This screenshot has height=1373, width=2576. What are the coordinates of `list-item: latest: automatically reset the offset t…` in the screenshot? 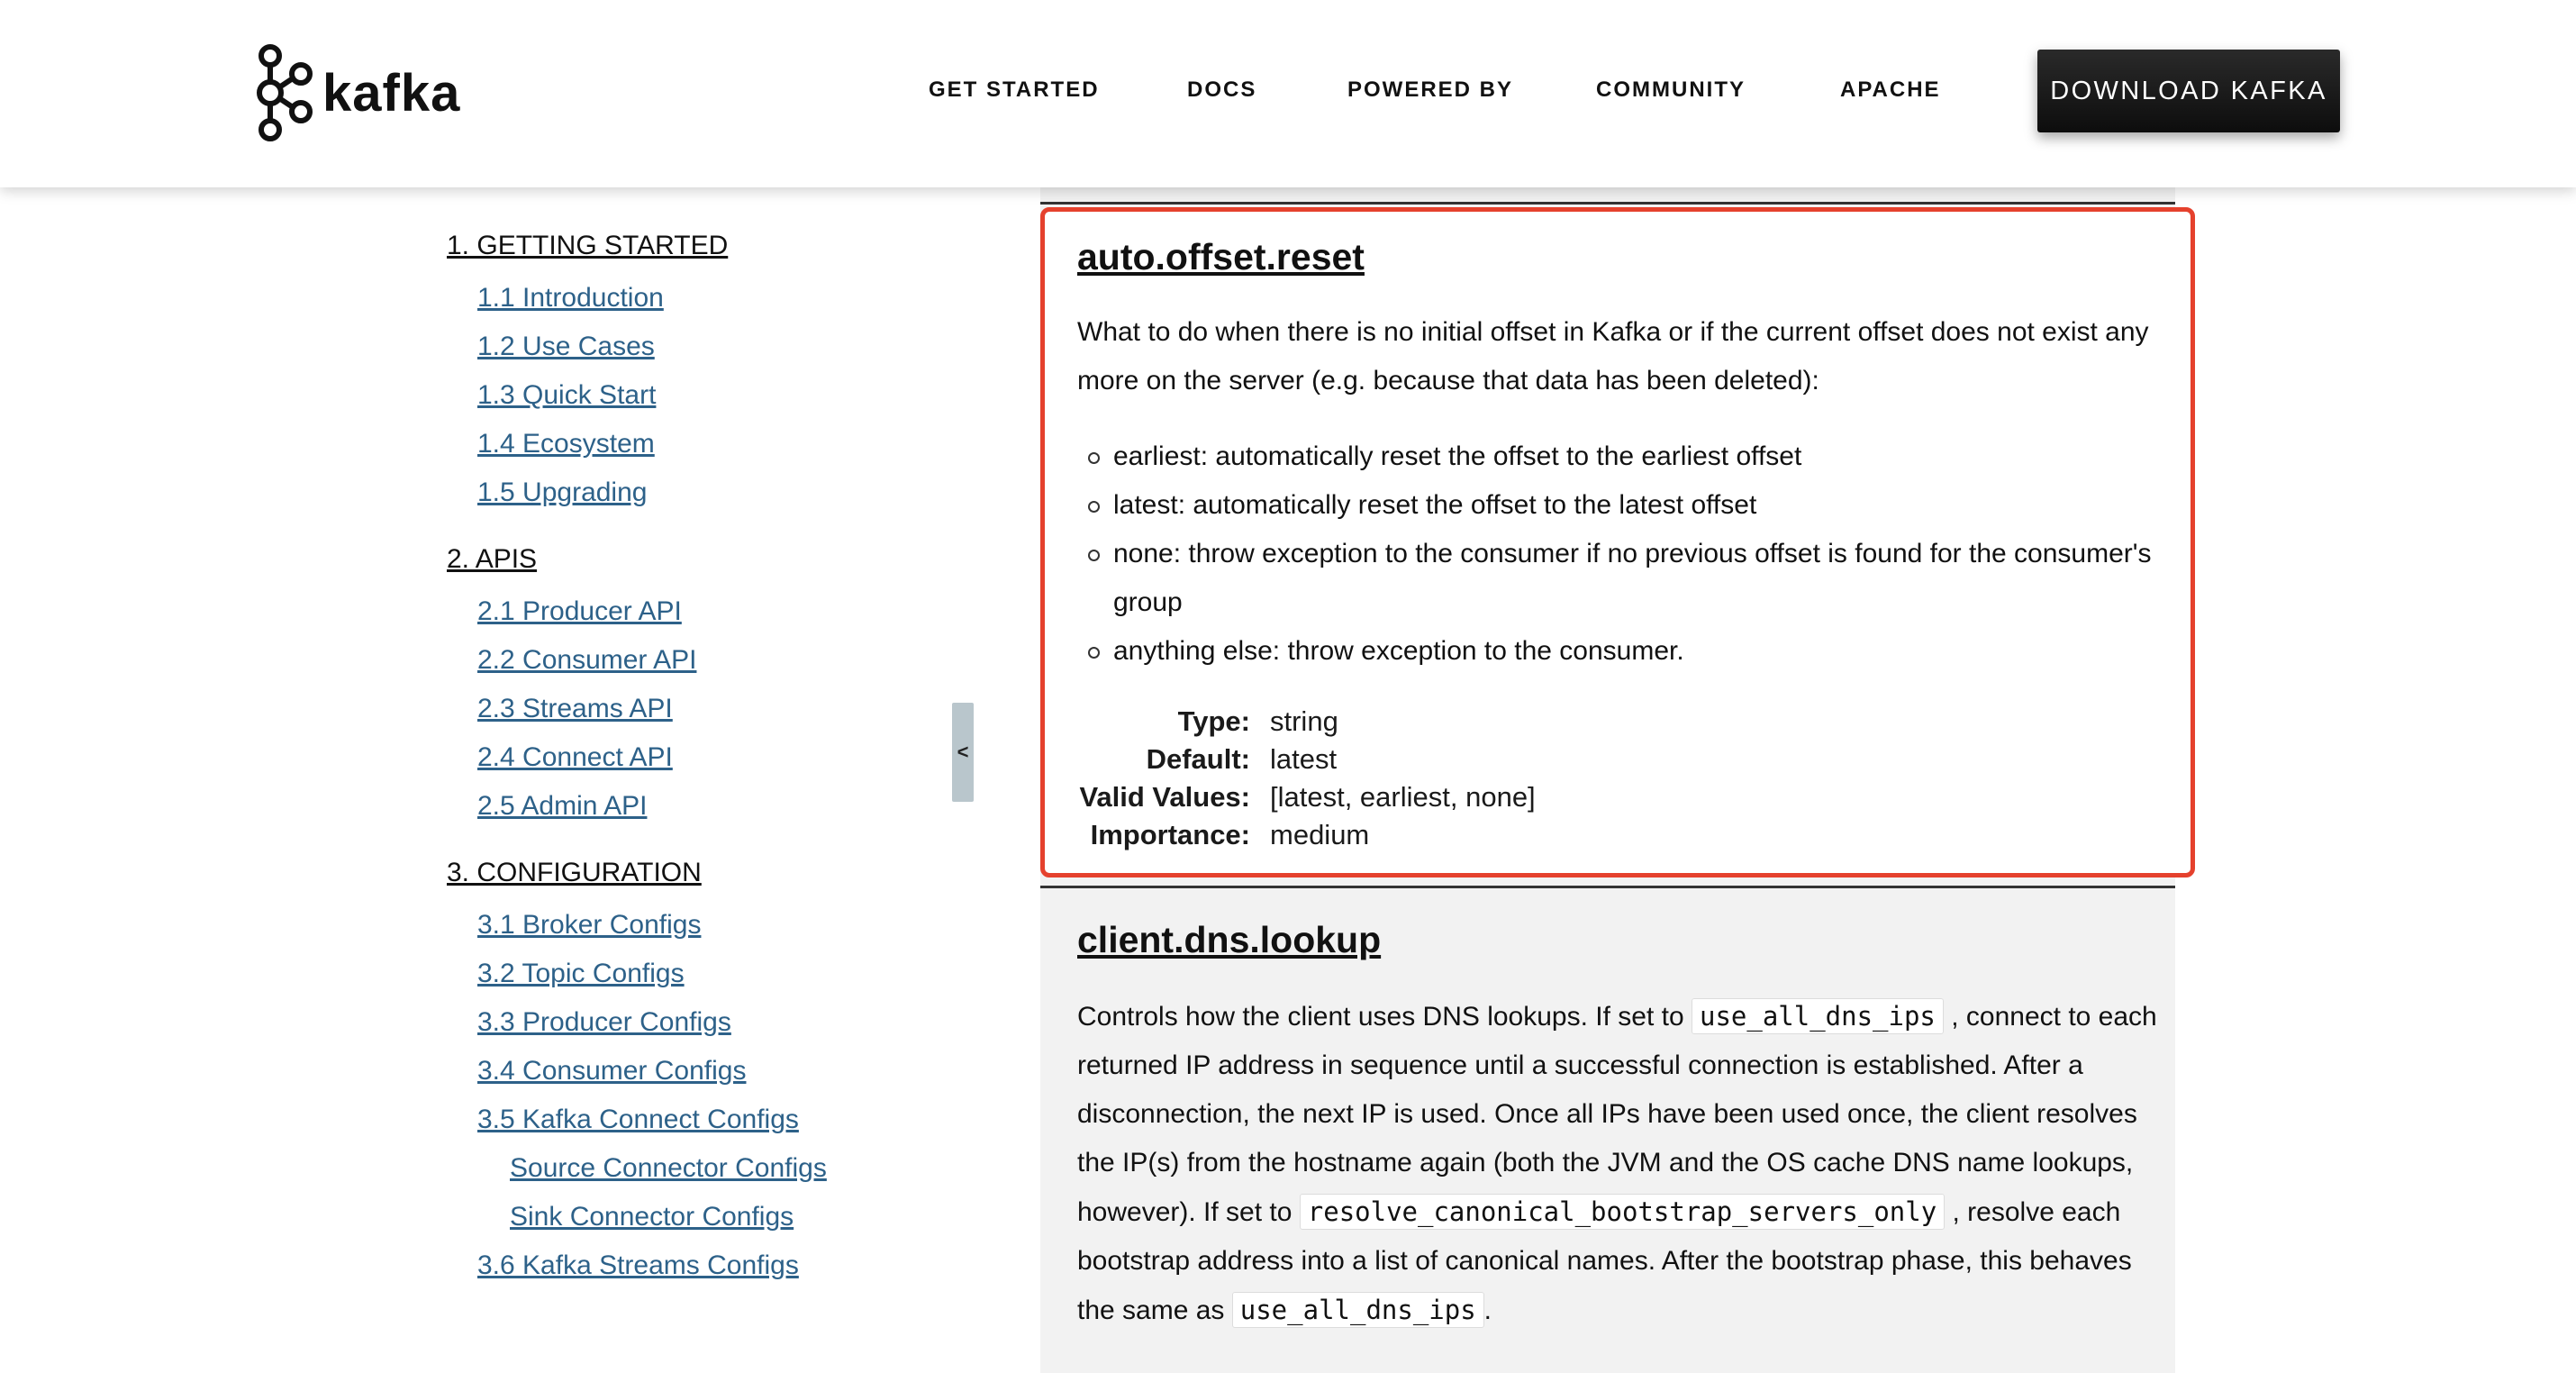 It's located at (1623, 505).